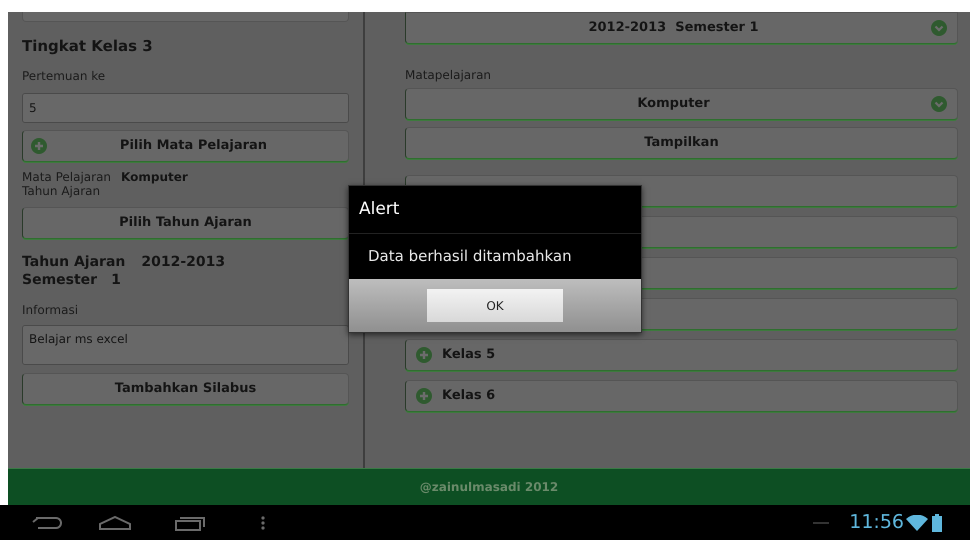  What do you see at coordinates (115, 522) in the screenshot?
I see `home-icon` at bounding box center [115, 522].